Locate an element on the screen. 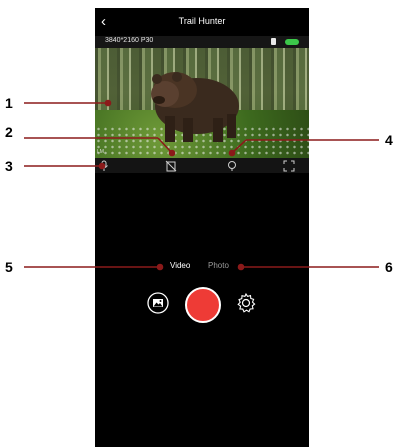 This screenshot has height=447, width=399. callout-5: 5 is located at coordinates (9, 267).